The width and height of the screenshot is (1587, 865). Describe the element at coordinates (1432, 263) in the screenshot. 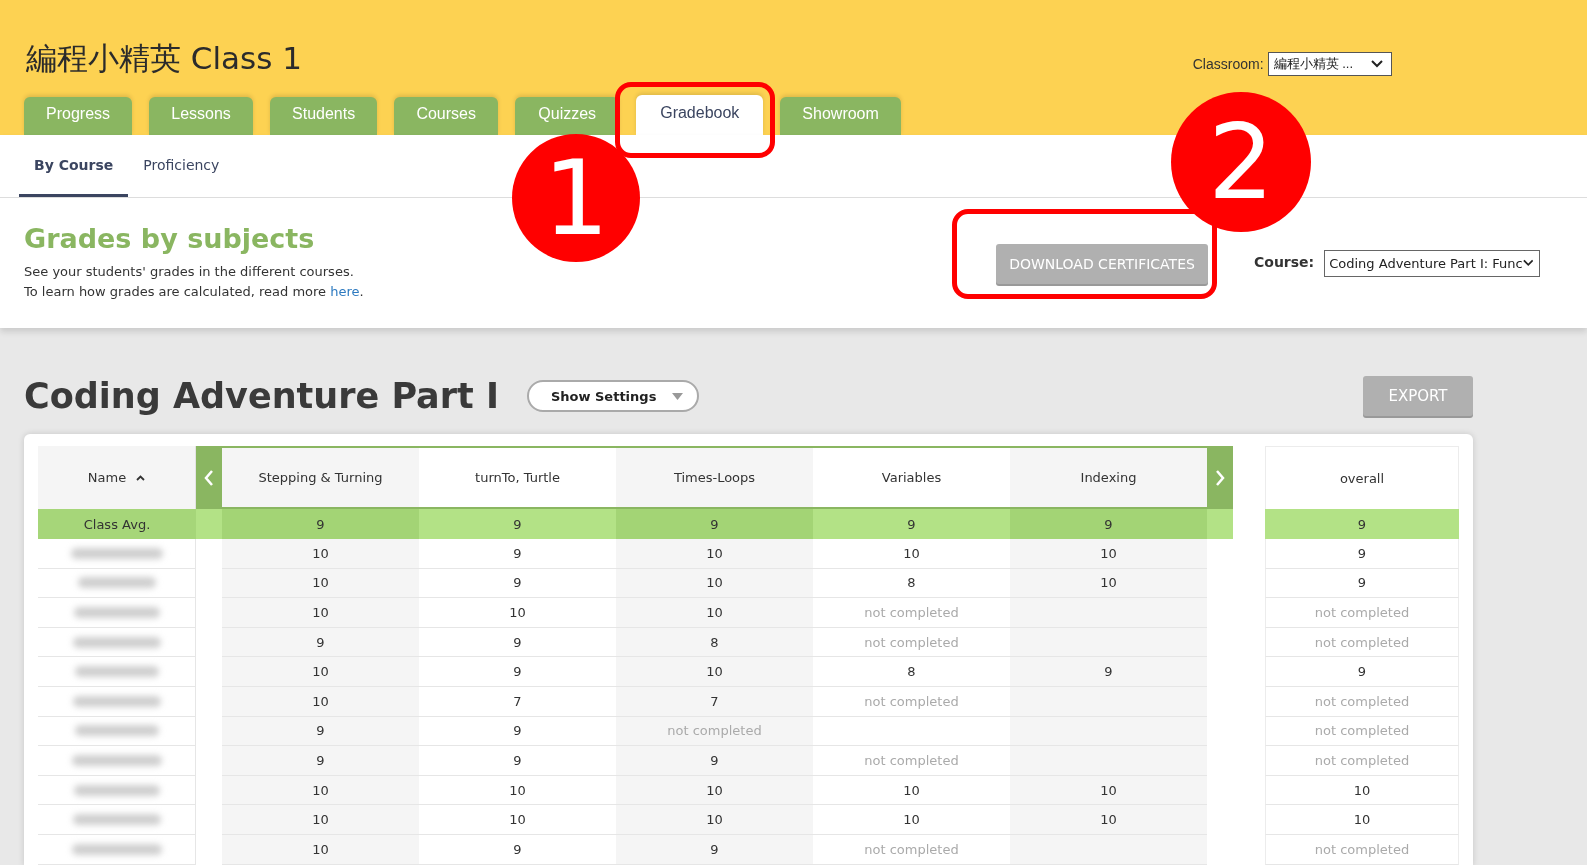

I see `course-dropdown: Coding Adventure Part I: Func` at that location.